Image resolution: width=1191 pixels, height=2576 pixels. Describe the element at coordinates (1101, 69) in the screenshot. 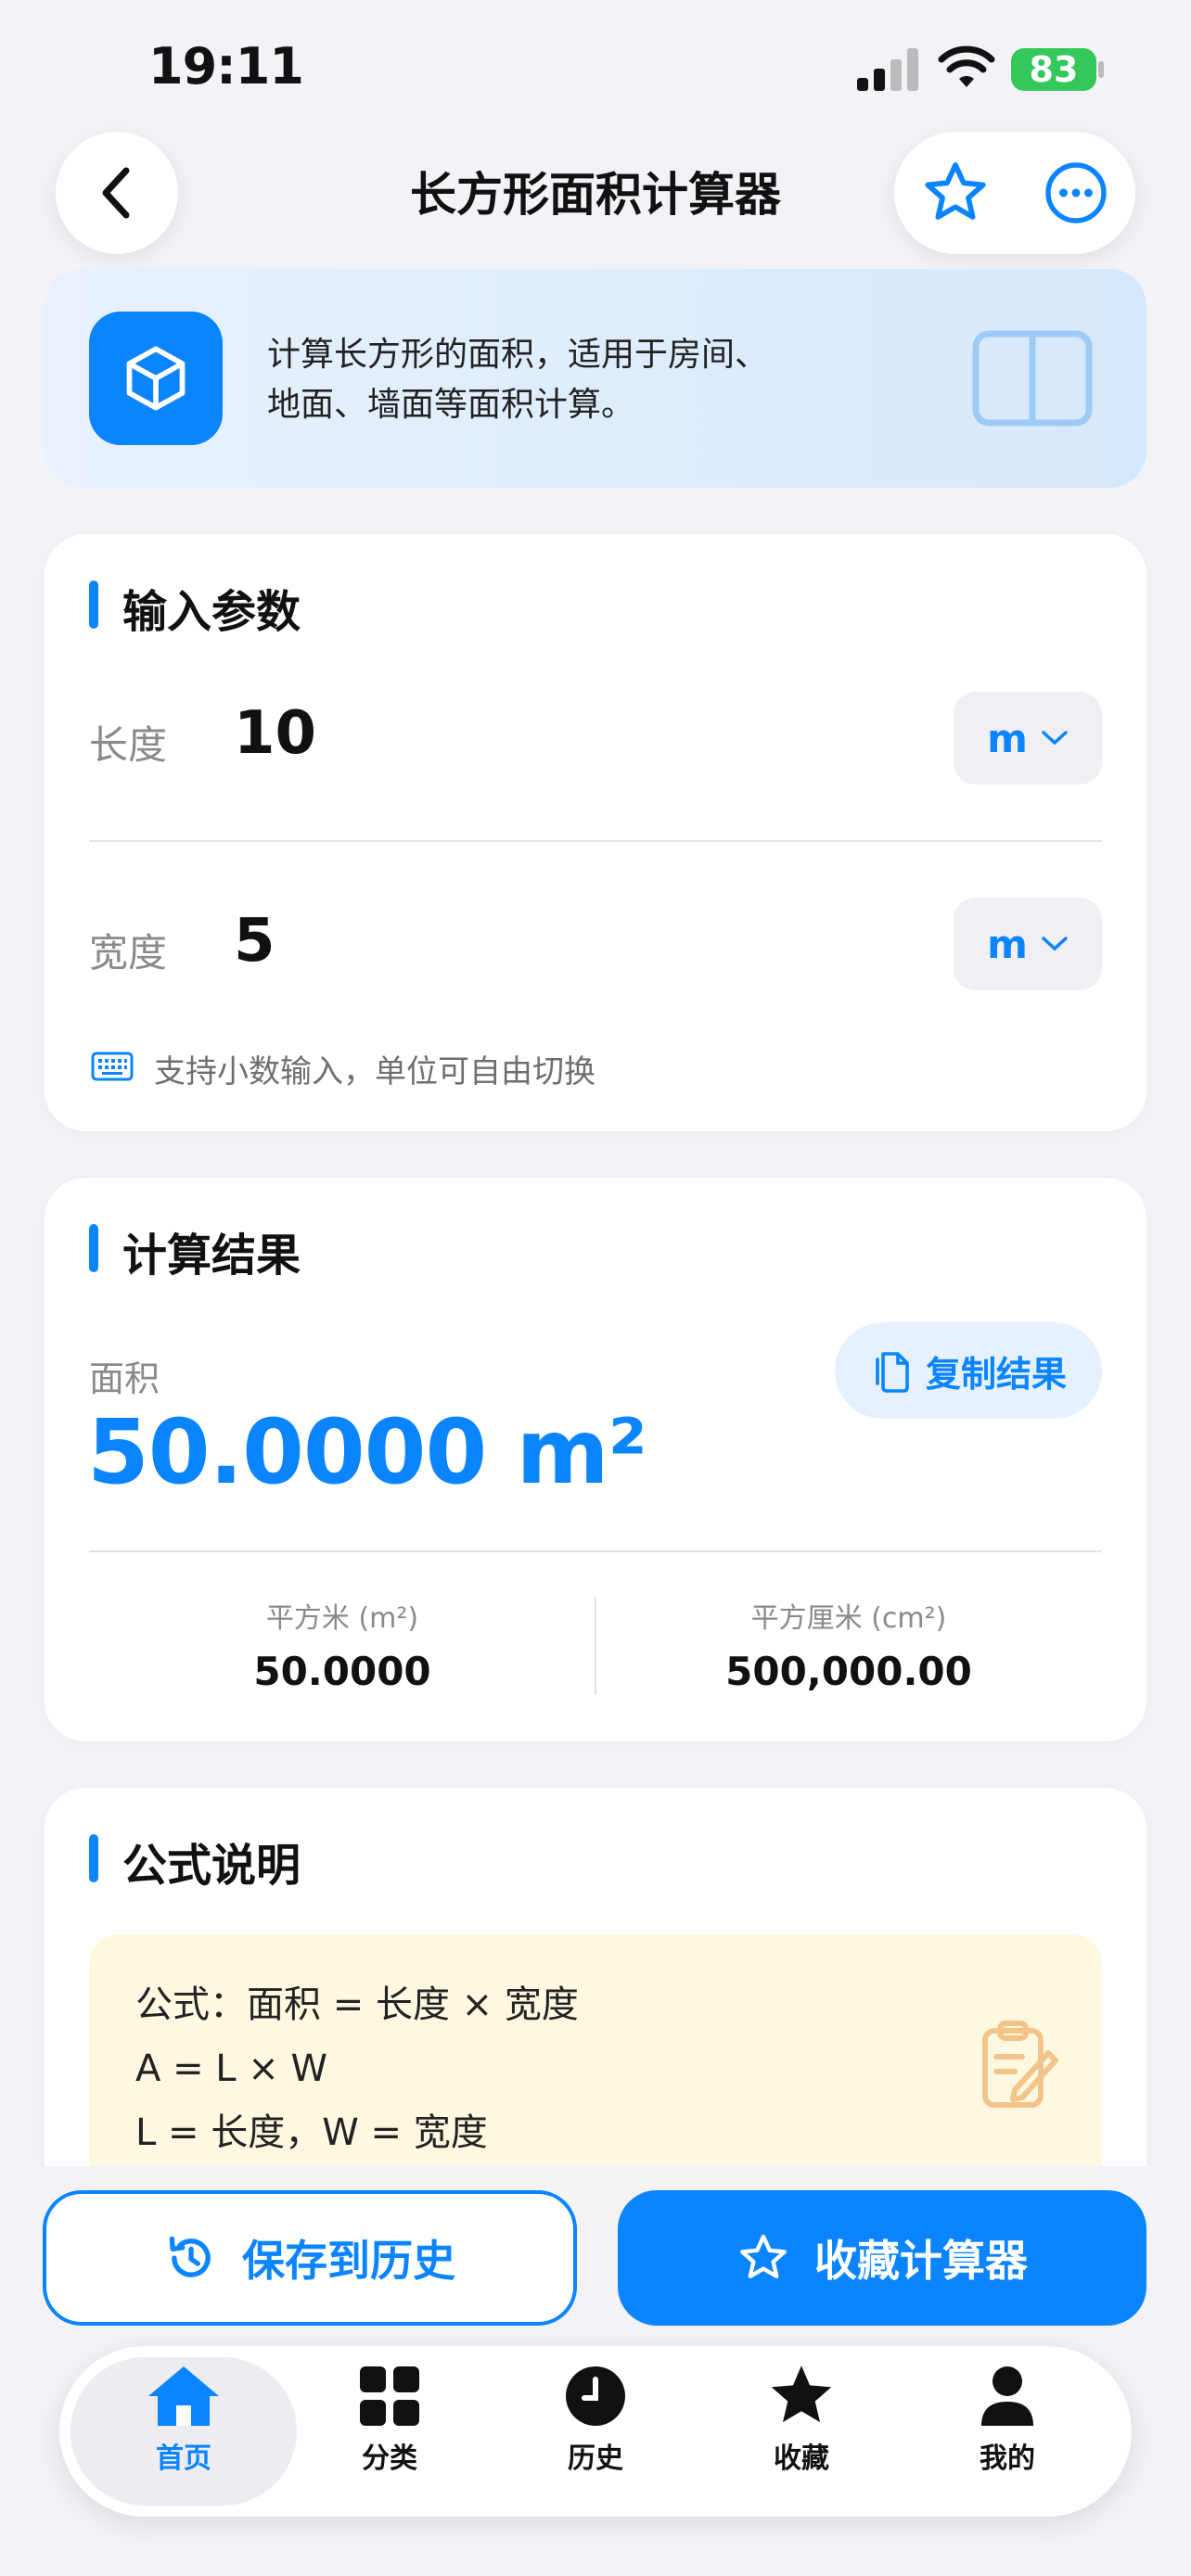

I see `battery-tip` at that location.